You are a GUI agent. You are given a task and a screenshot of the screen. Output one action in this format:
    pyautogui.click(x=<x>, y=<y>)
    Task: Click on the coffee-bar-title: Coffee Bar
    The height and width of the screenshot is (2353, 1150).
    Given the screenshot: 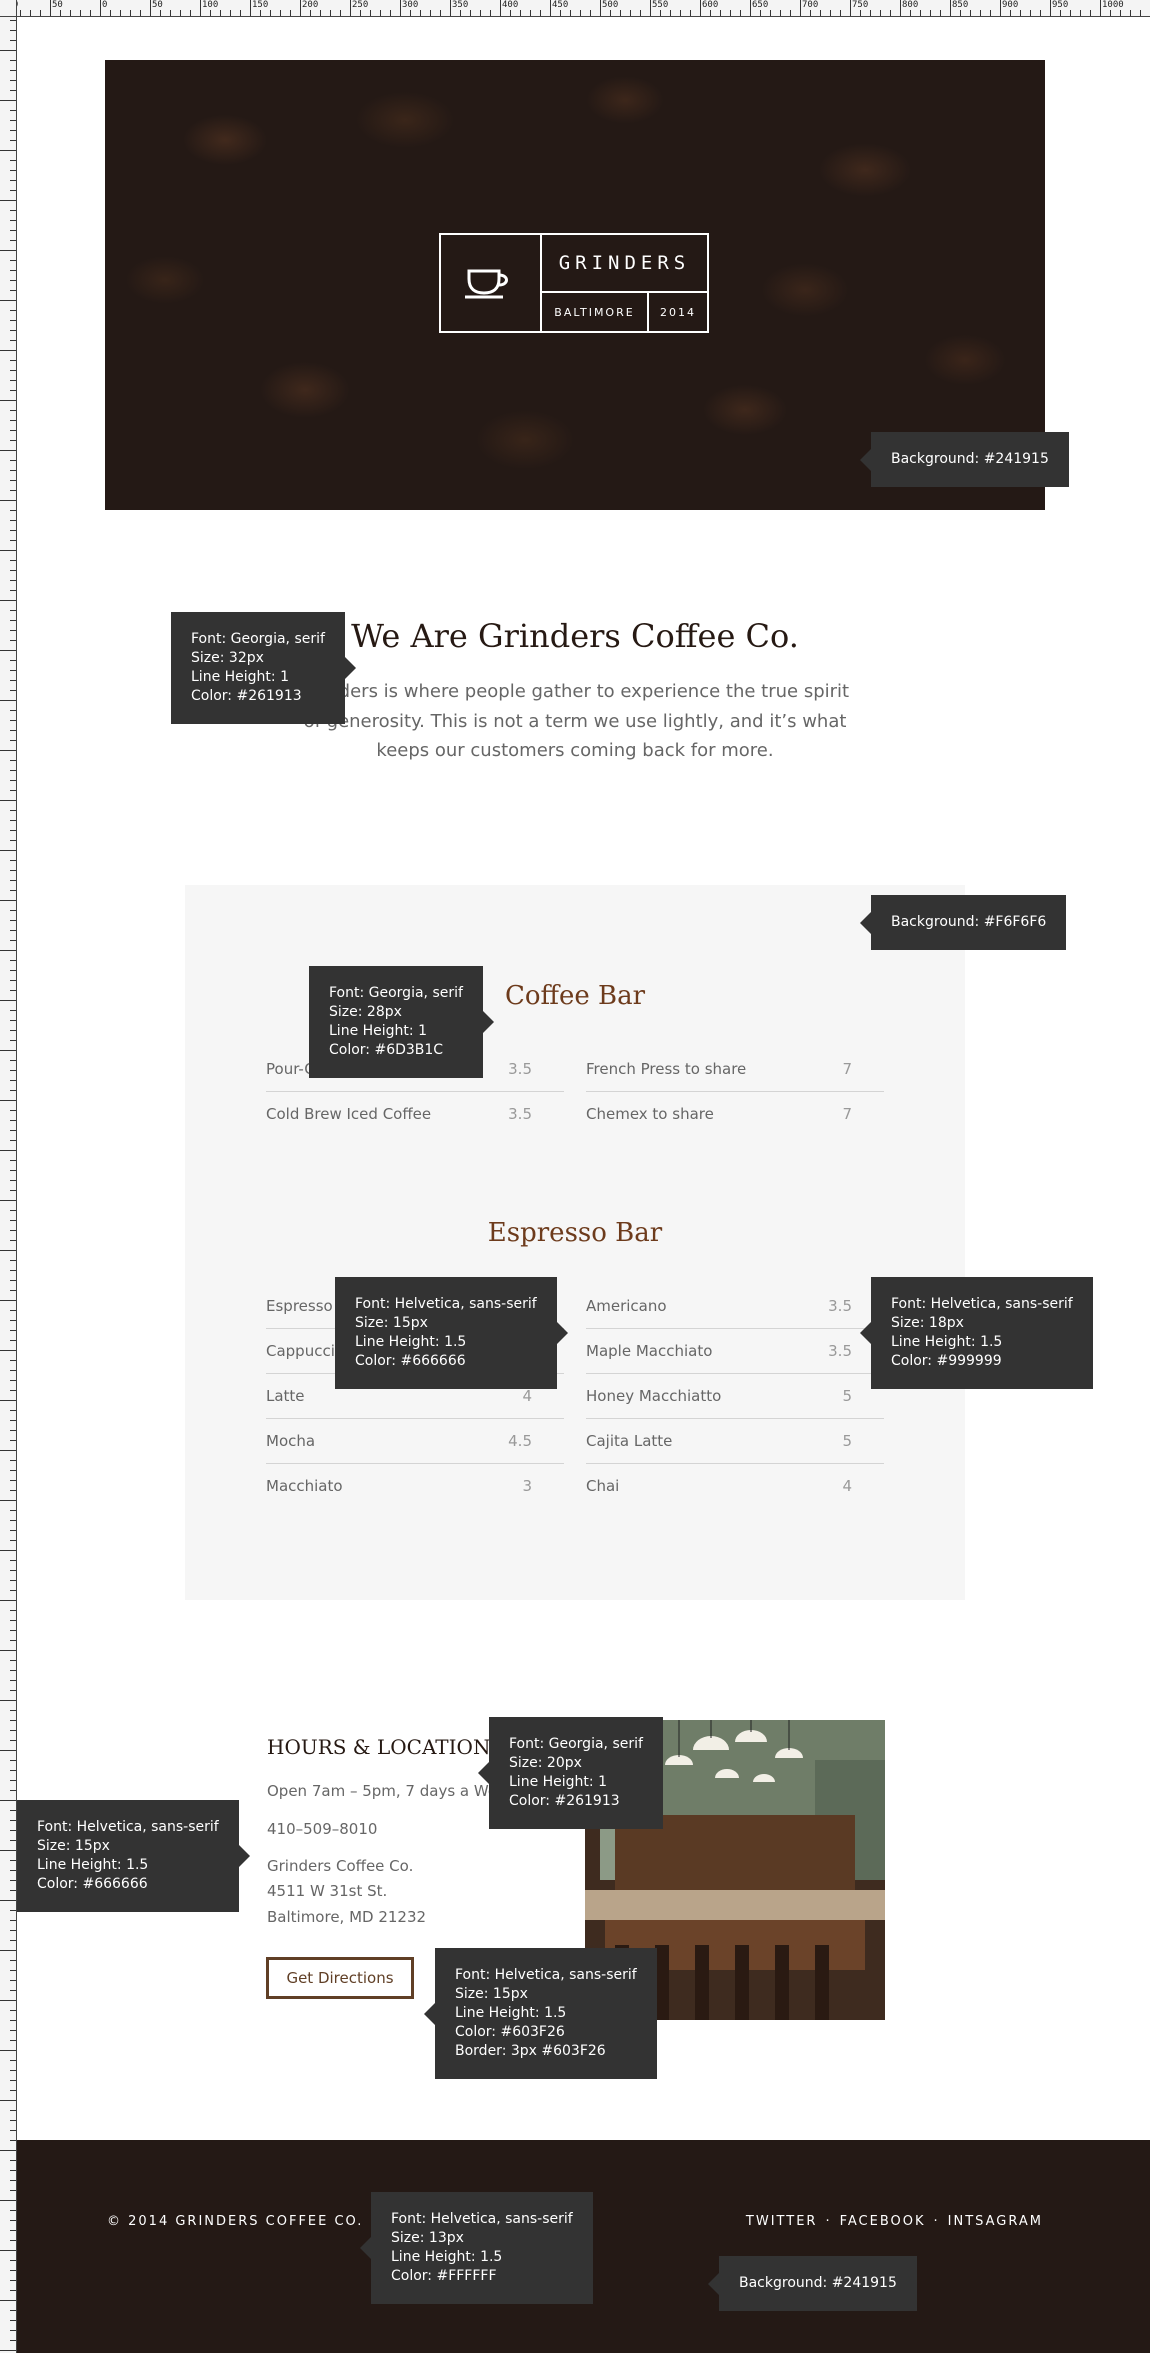 What is the action you would take?
    pyautogui.click(x=575, y=996)
    